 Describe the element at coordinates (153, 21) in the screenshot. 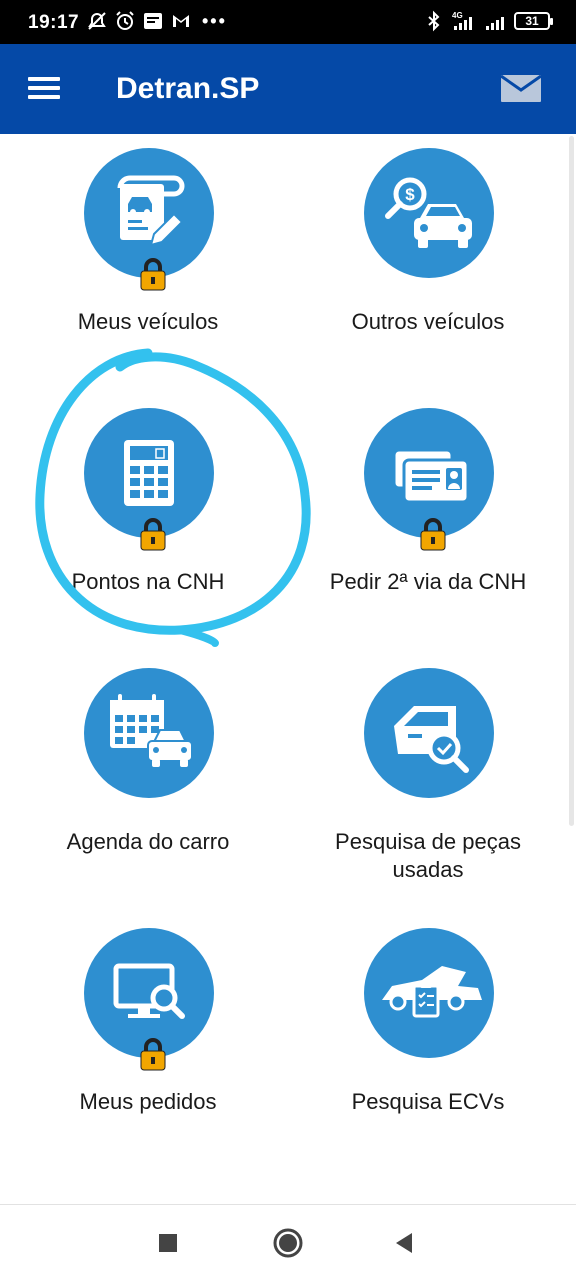

I see `notification-icon` at that location.